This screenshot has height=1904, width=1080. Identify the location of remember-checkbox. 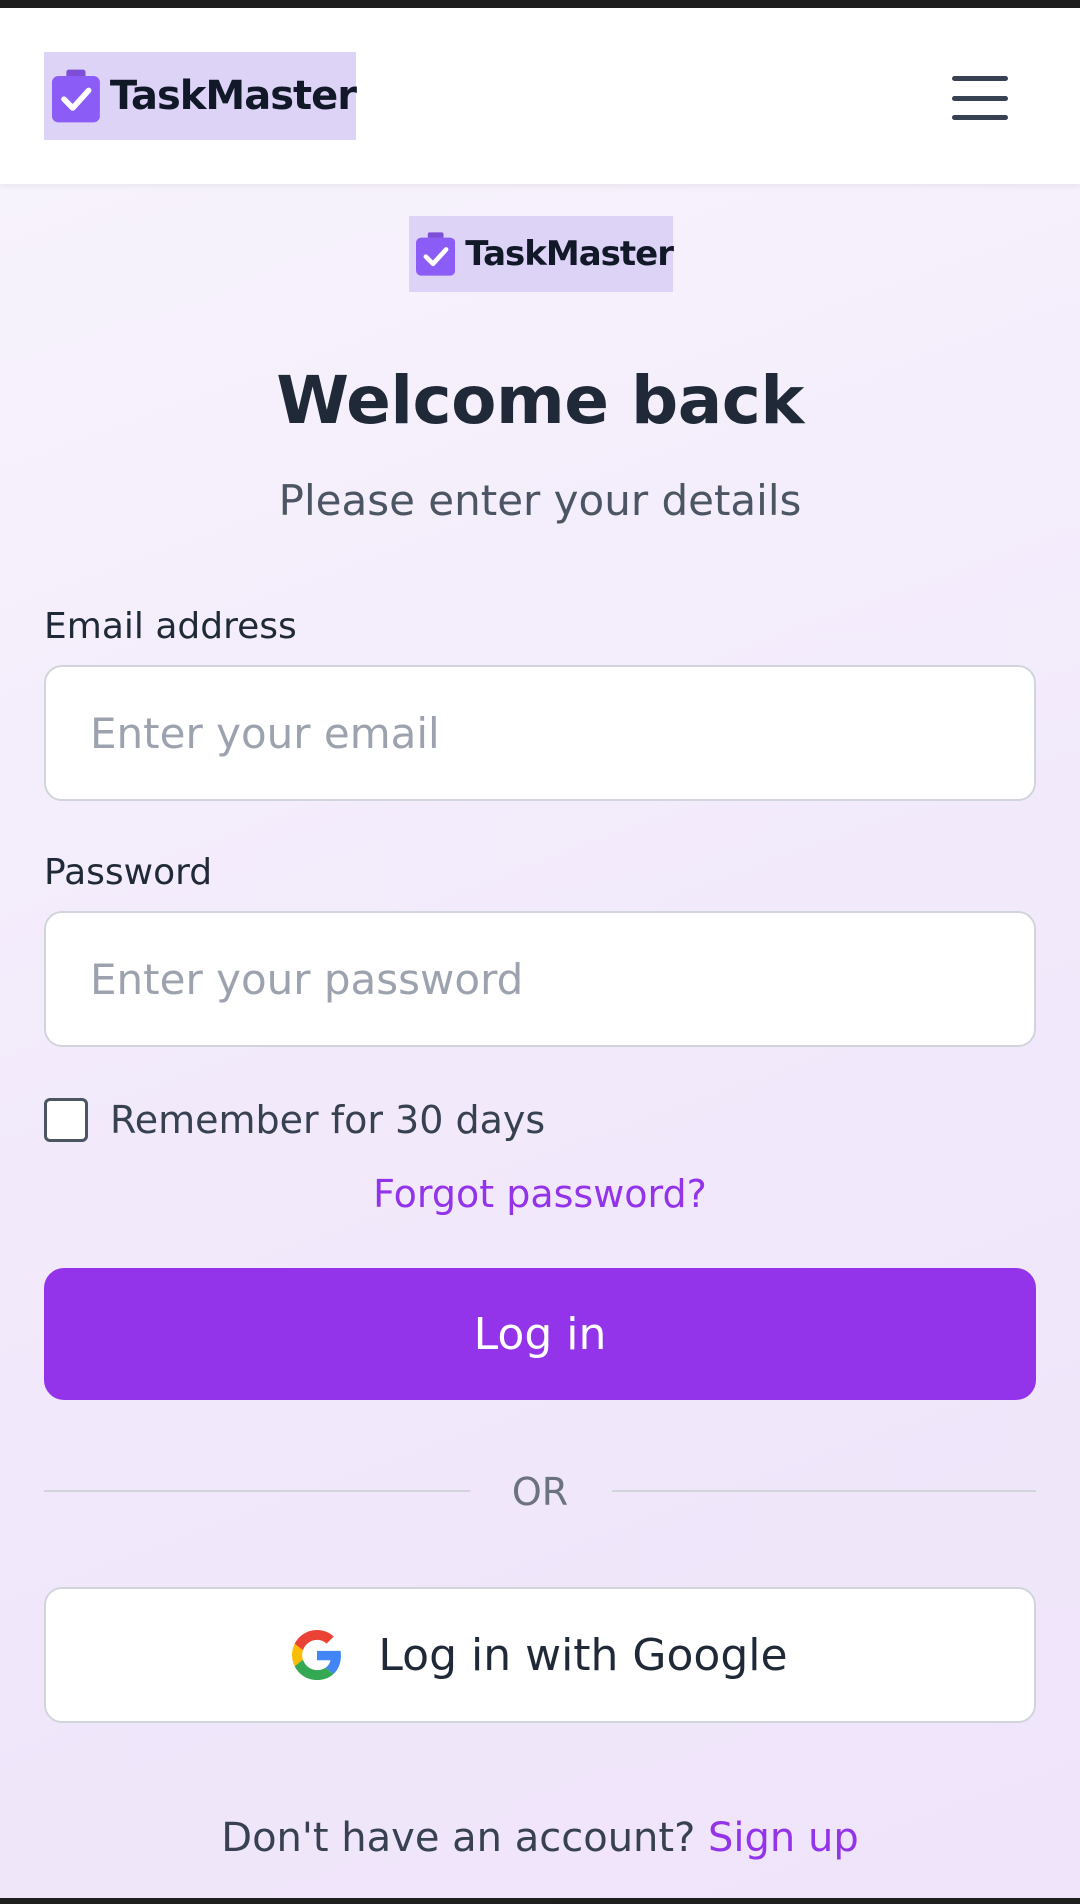
(66, 1120).